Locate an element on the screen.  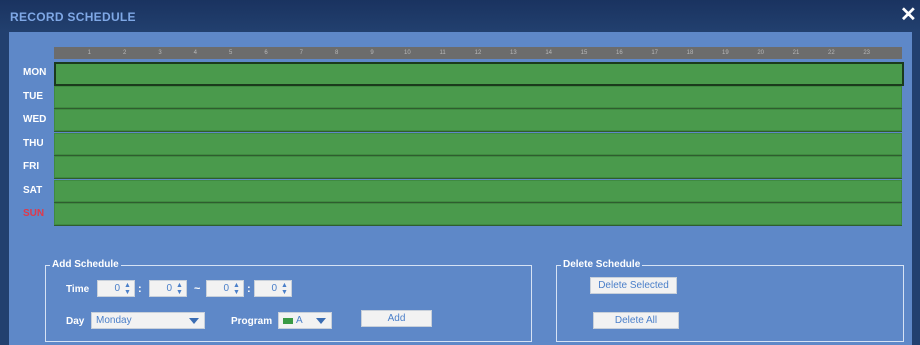
hour-tick-label: 12 is located at coordinates (478, 53).